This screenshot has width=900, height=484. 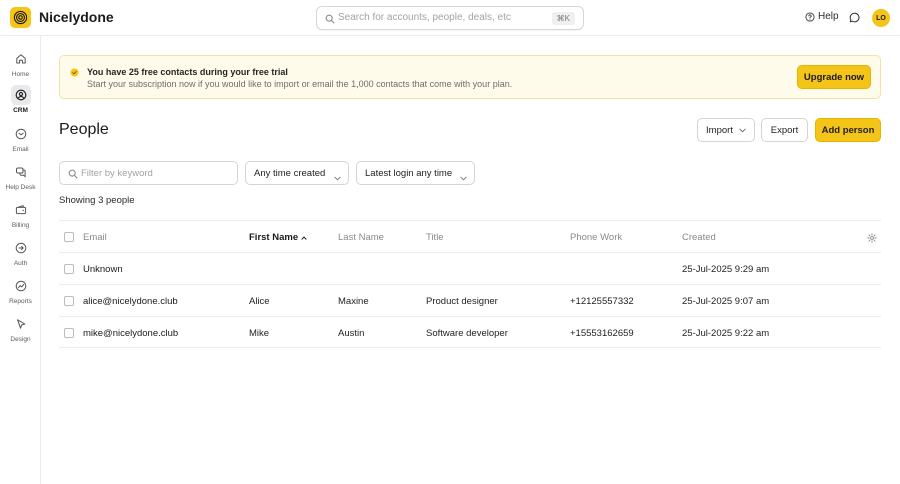 What do you see at coordinates (95, 237) in the screenshot?
I see `column-header-email: Email` at bounding box center [95, 237].